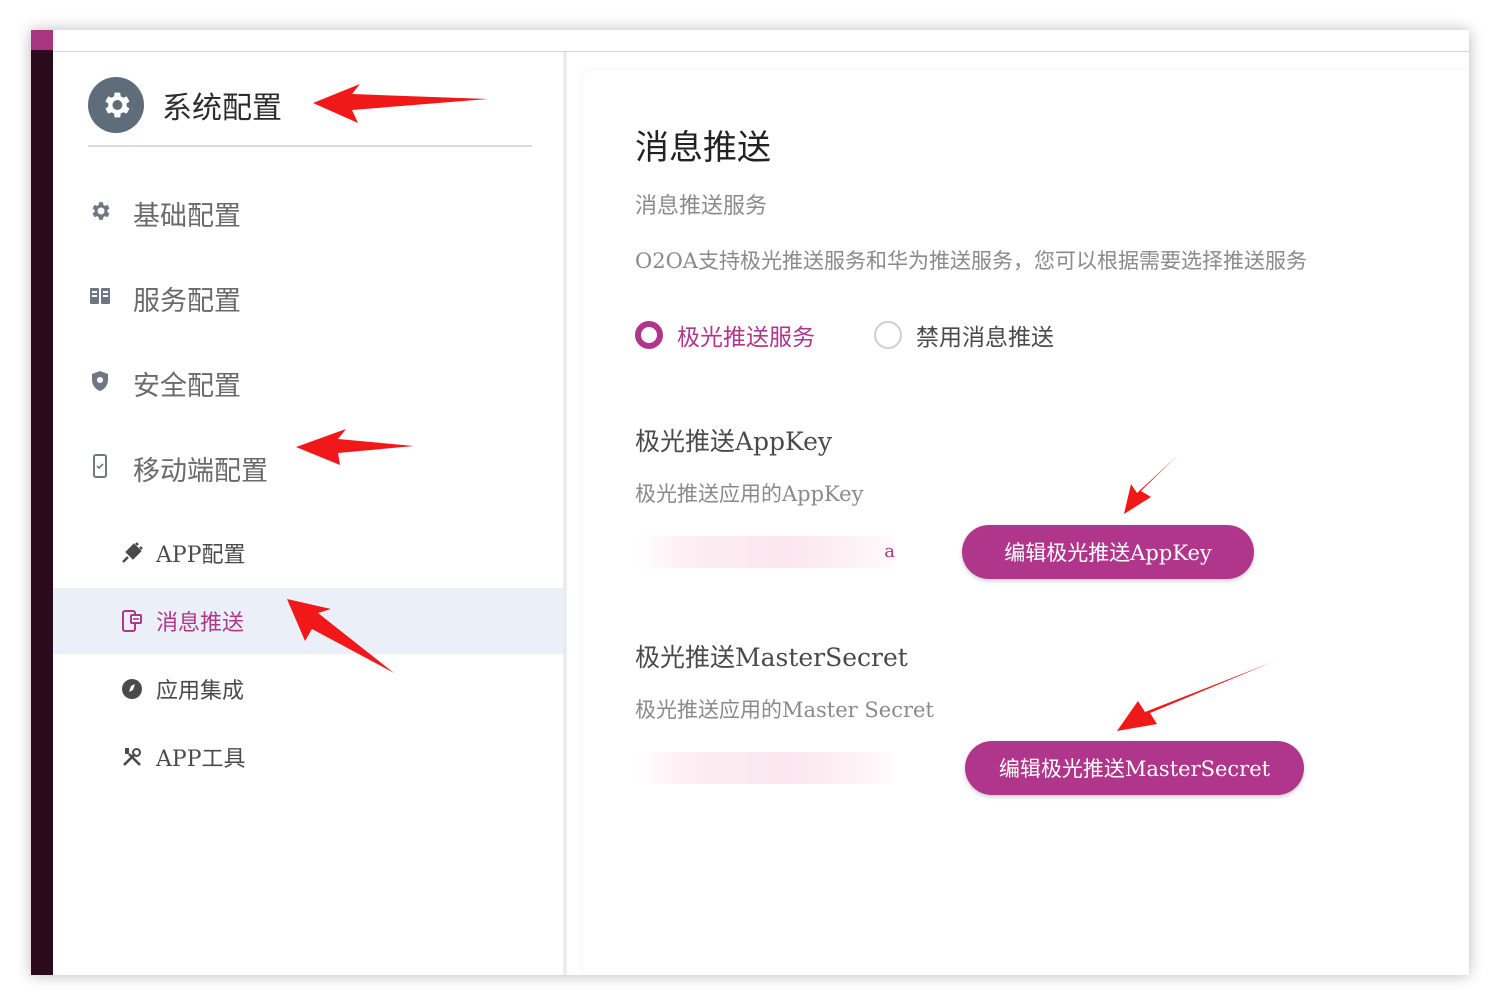 This screenshot has width=1500, height=1006. I want to click on sidebar-item-label: 服务配置, so click(187, 301).